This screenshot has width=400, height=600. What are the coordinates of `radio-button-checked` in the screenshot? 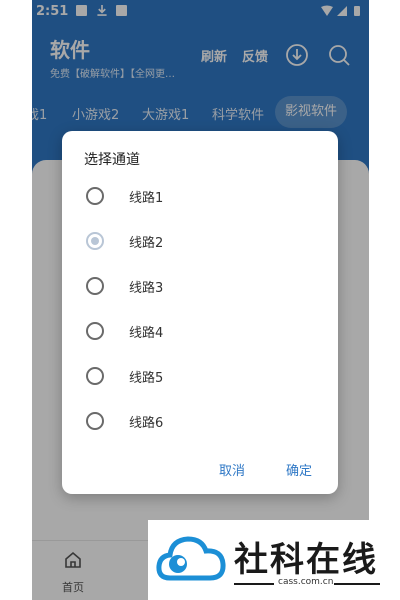 It's located at (95, 241).